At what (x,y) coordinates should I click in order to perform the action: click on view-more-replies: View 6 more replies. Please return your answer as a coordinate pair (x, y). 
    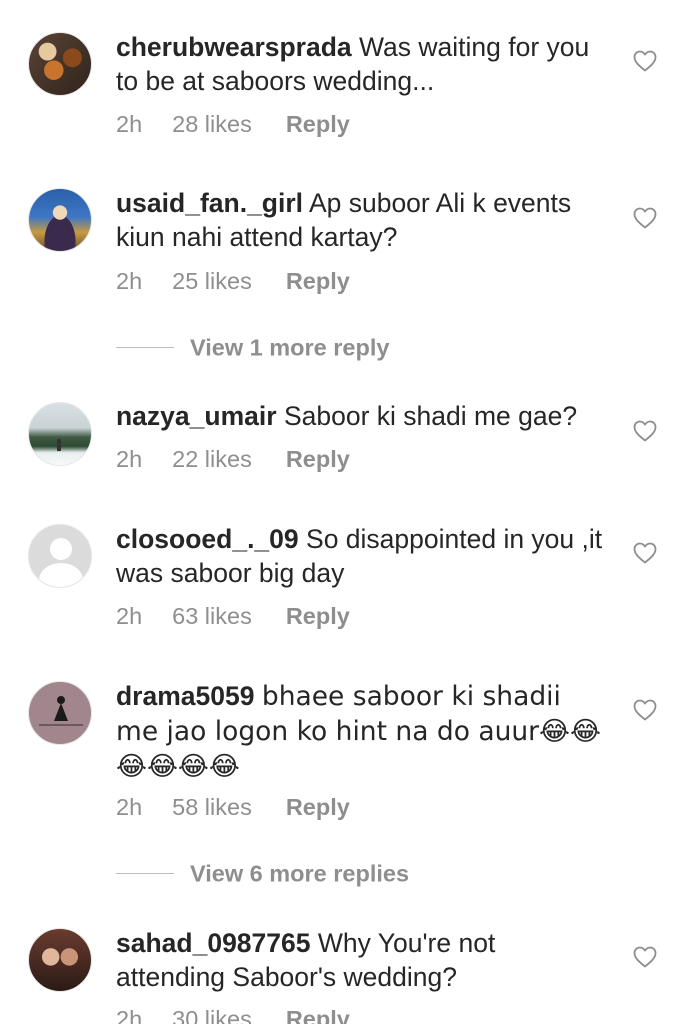
    Looking at the image, I should click on (262, 873).